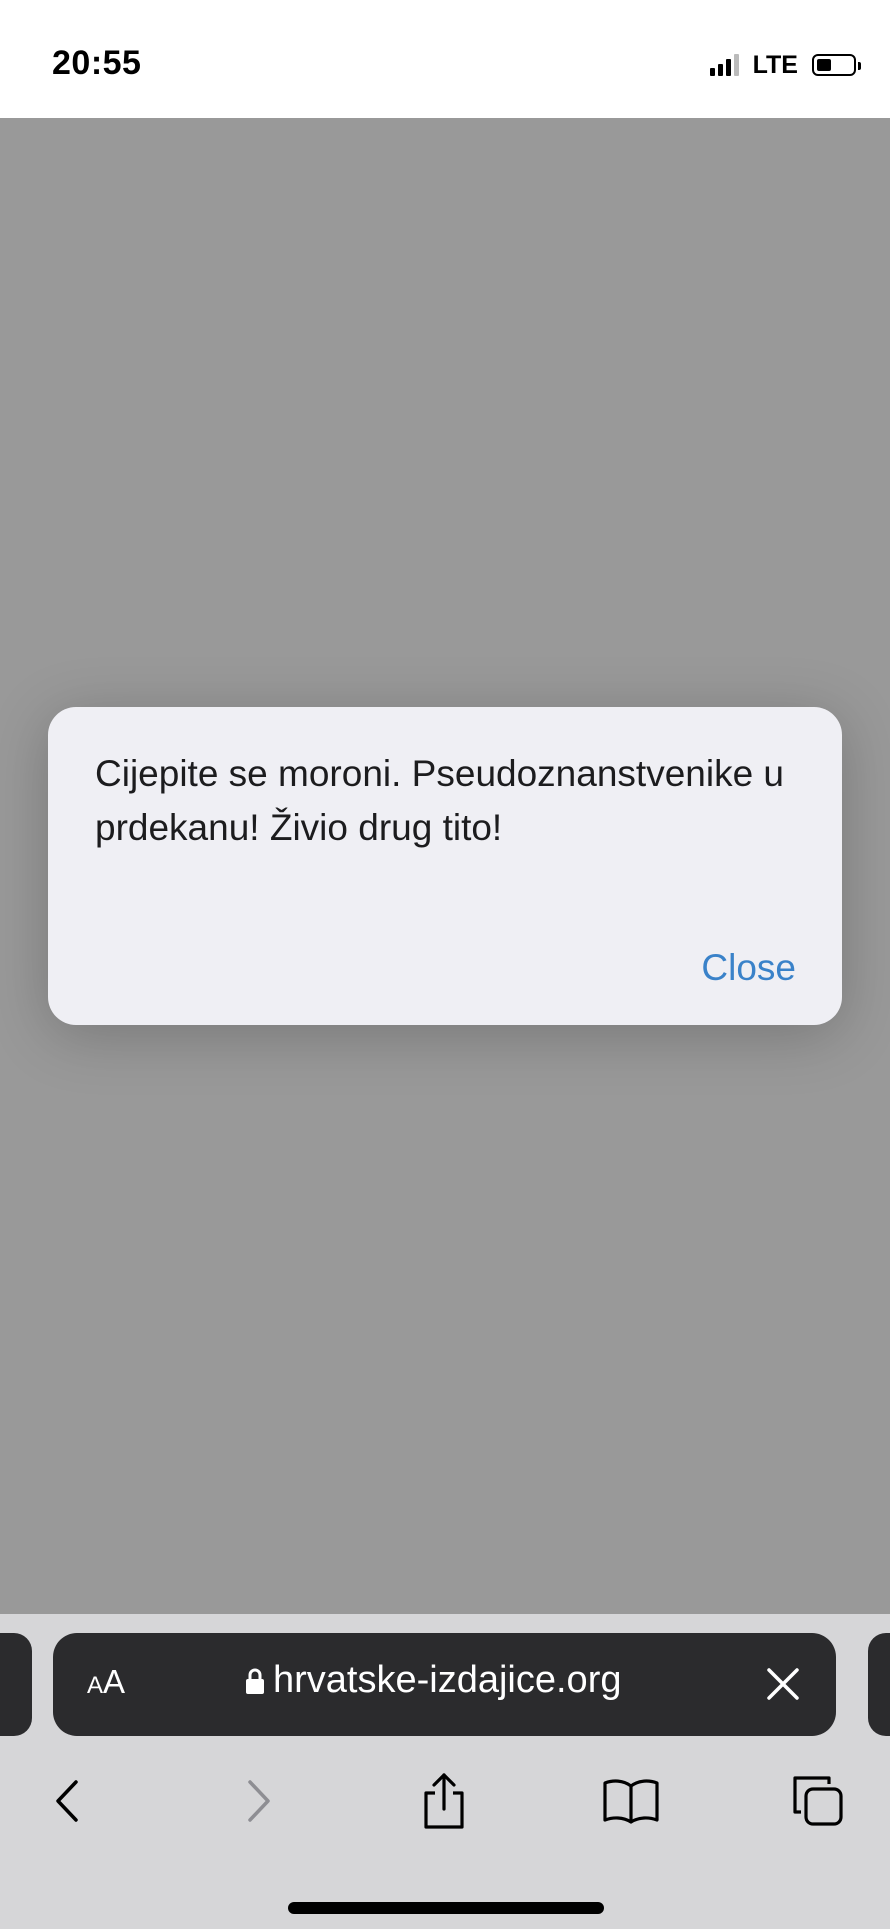  Describe the element at coordinates (879, 1684) in the screenshot. I see `next-tab-peek` at that location.